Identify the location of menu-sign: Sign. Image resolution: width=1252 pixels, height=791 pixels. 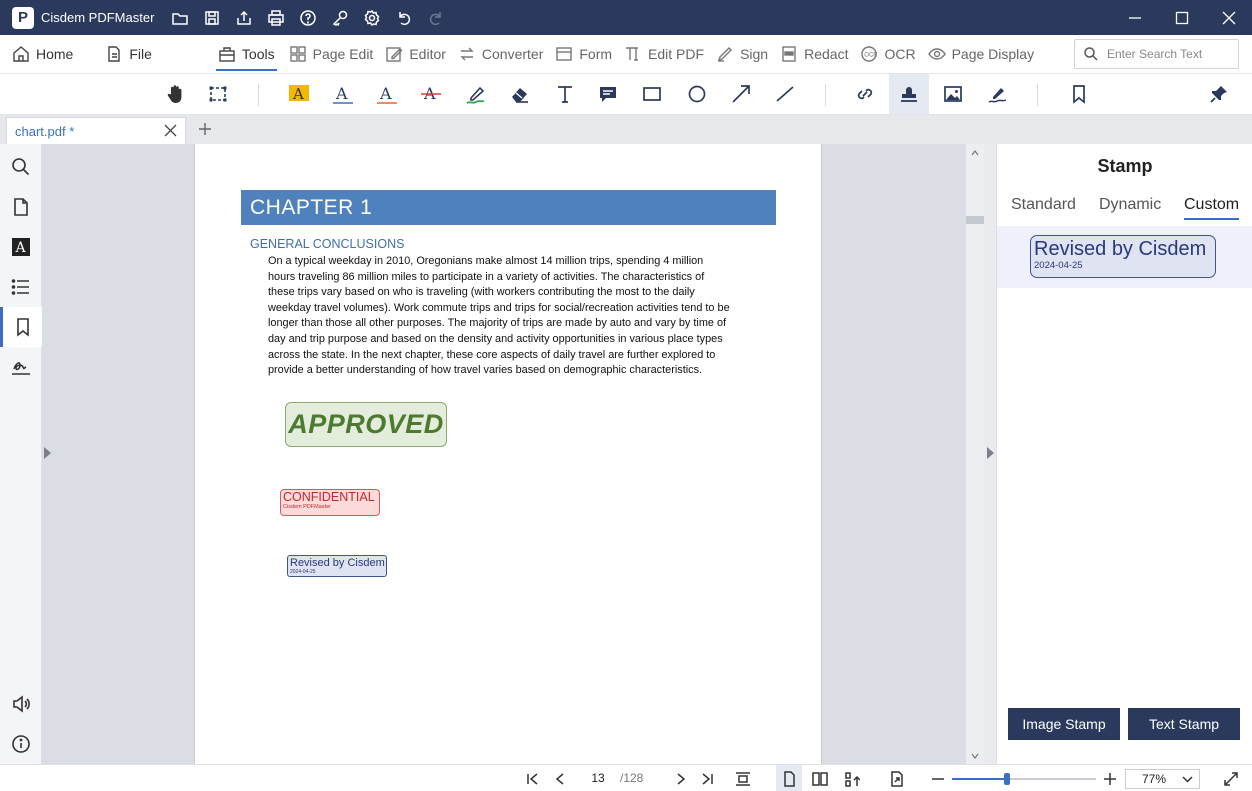
(742, 54).